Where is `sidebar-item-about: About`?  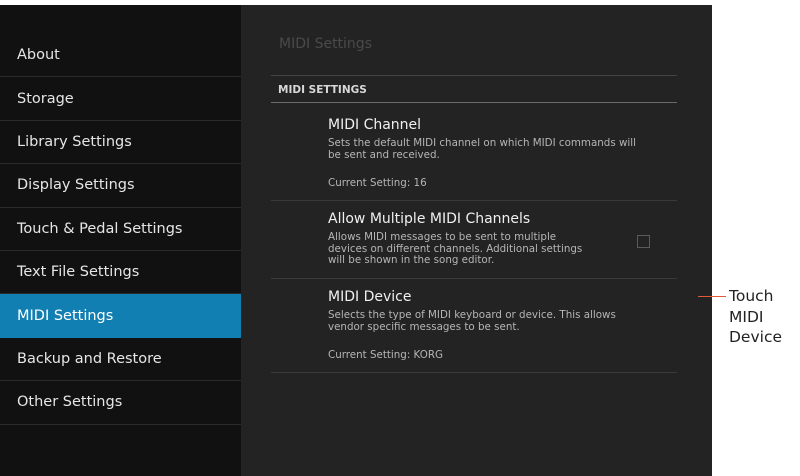 sidebar-item-about: About is located at coordinates (120, 56).